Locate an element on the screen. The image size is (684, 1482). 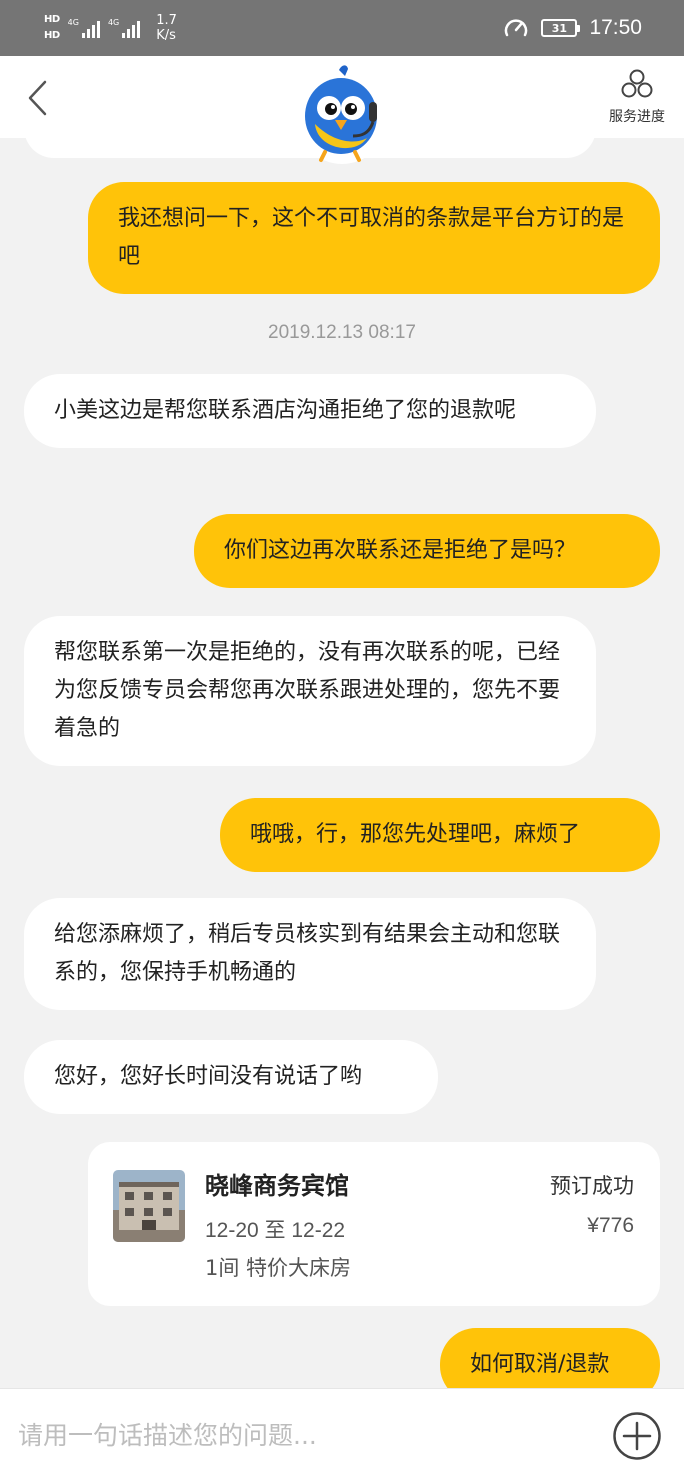
user-message-text: 你们这边再次联系还是拒绝了是吗？ is located at coordinates (400, 550).